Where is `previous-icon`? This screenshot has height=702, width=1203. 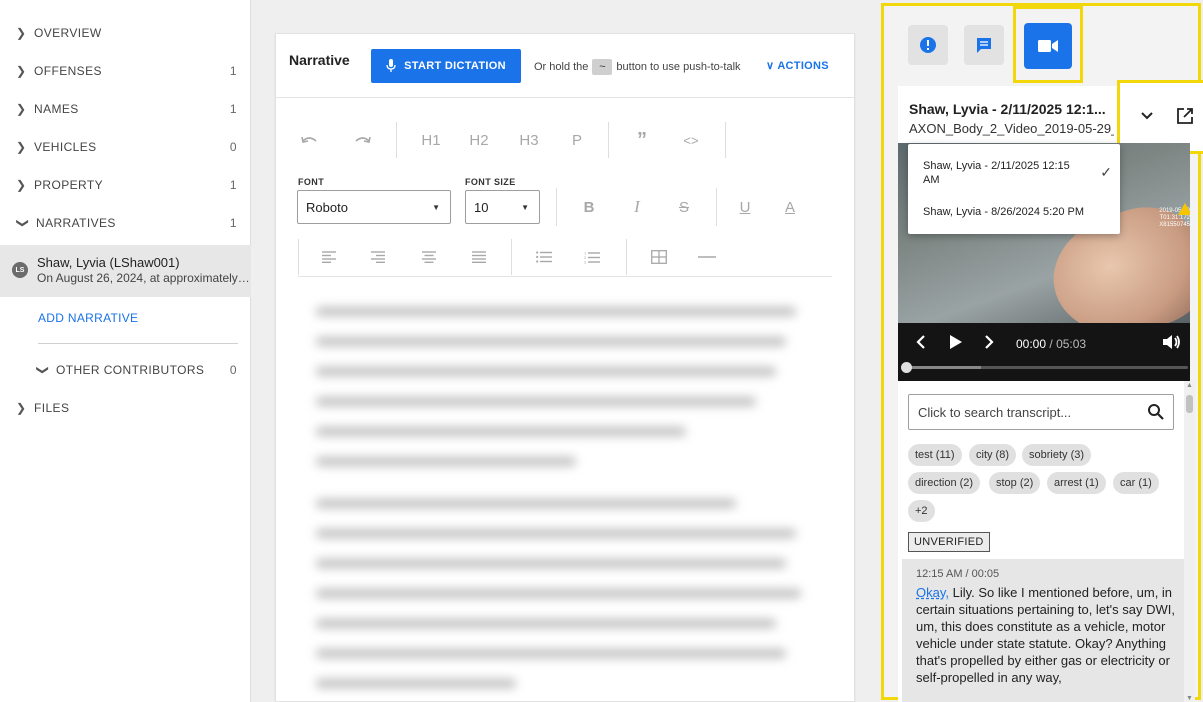 previous-icon is located at coordinates (921, 343).